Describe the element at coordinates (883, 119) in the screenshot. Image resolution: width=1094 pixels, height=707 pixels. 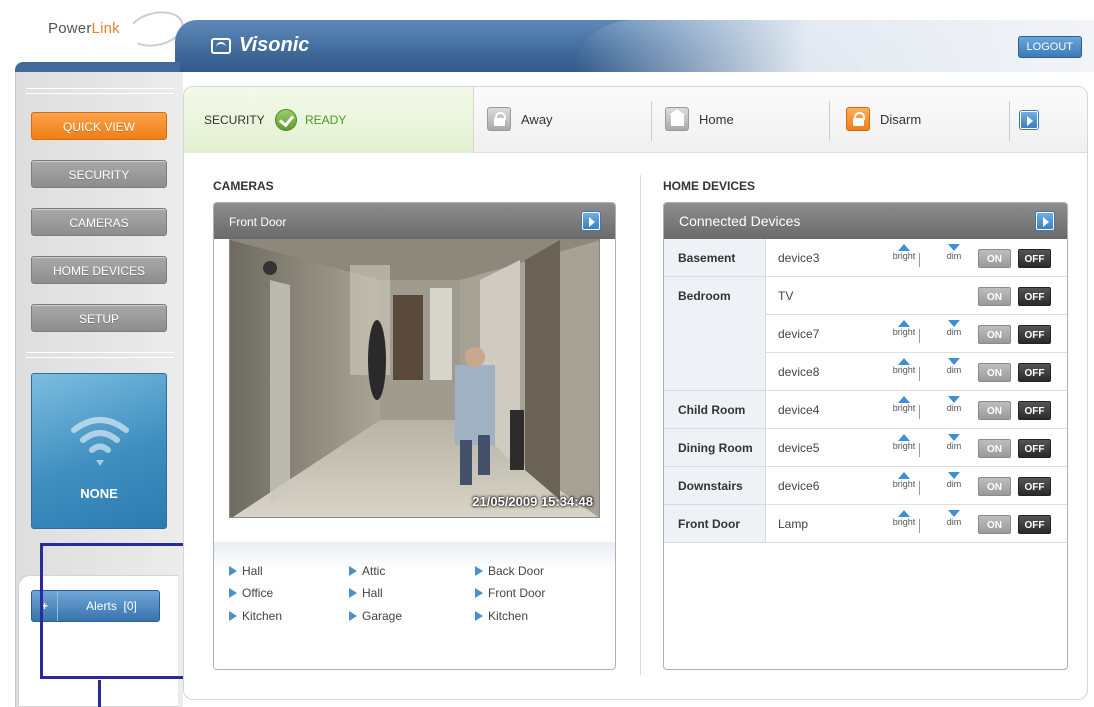
I see `disarm-button: Disarm` at that location.